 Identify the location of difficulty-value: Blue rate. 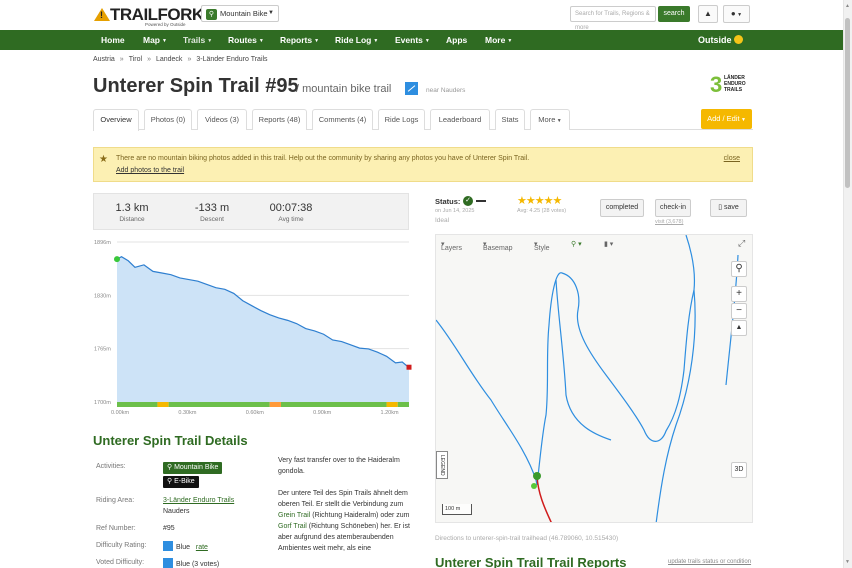
(185, 546).